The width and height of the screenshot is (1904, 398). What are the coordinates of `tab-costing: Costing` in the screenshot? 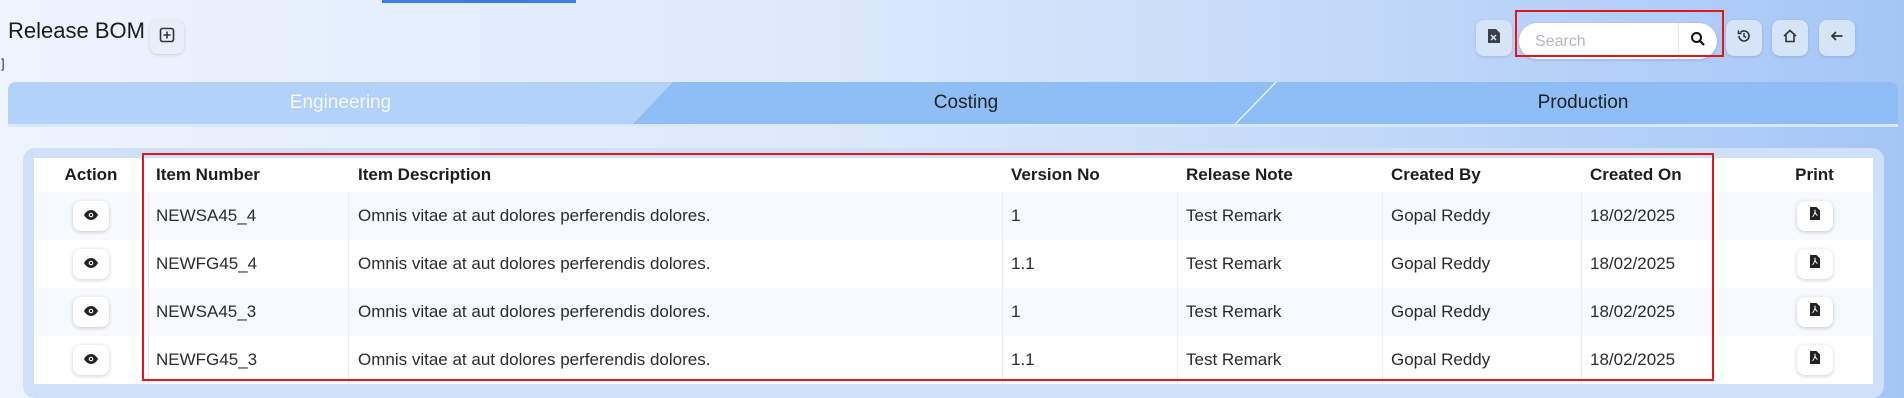 It's located at (966, 103).